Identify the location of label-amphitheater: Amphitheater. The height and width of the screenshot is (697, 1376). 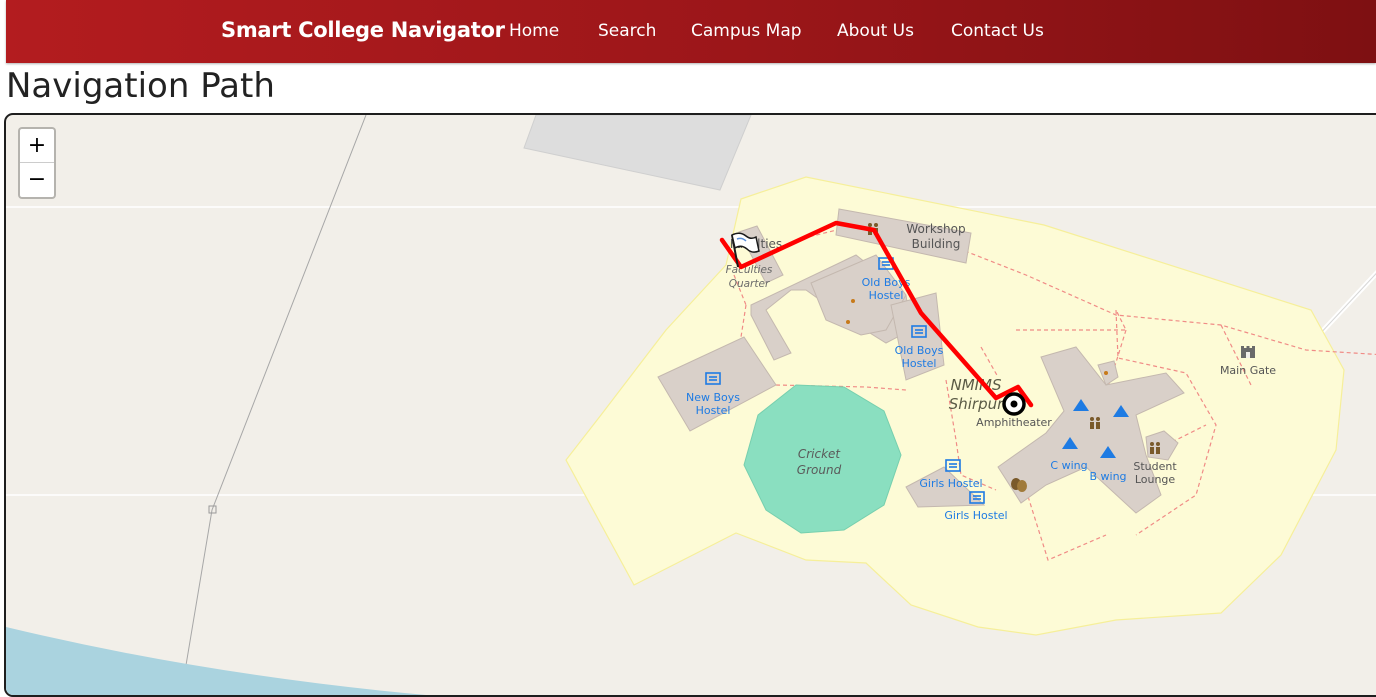
(1014, 422).